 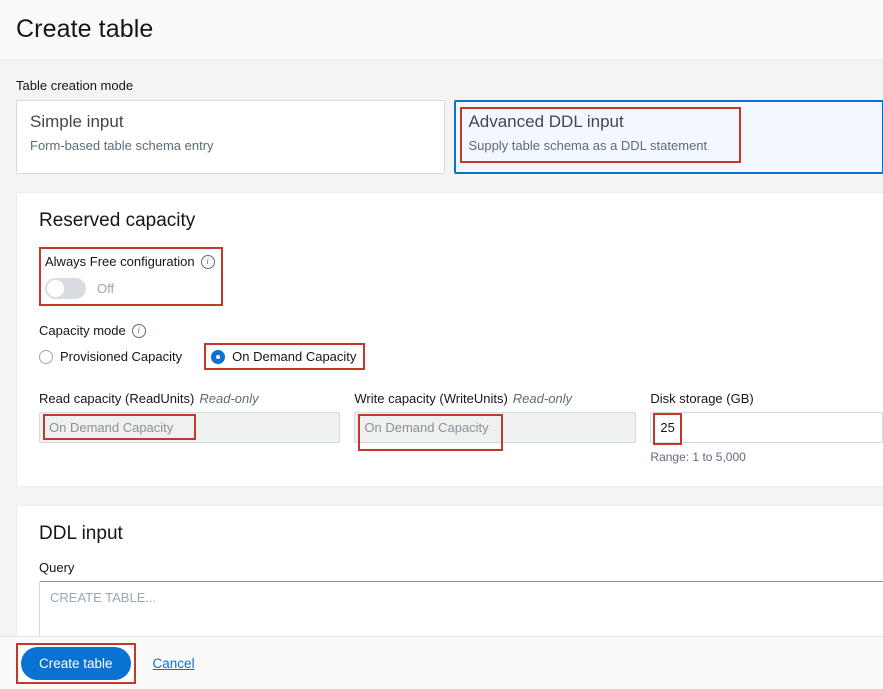 I want to click on create-table-button: Create table, so click(x=76, y=663).